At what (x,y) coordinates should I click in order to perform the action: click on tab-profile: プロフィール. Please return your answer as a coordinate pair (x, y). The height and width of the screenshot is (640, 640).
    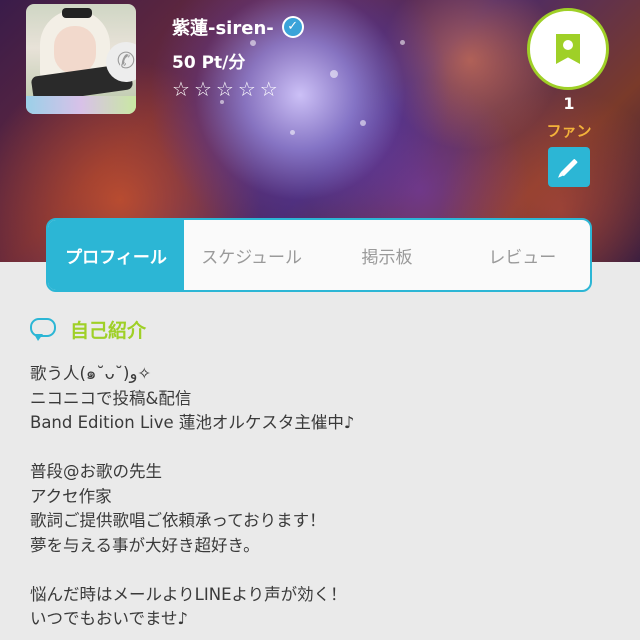
    Looking at the image, I should click on (116, 255).